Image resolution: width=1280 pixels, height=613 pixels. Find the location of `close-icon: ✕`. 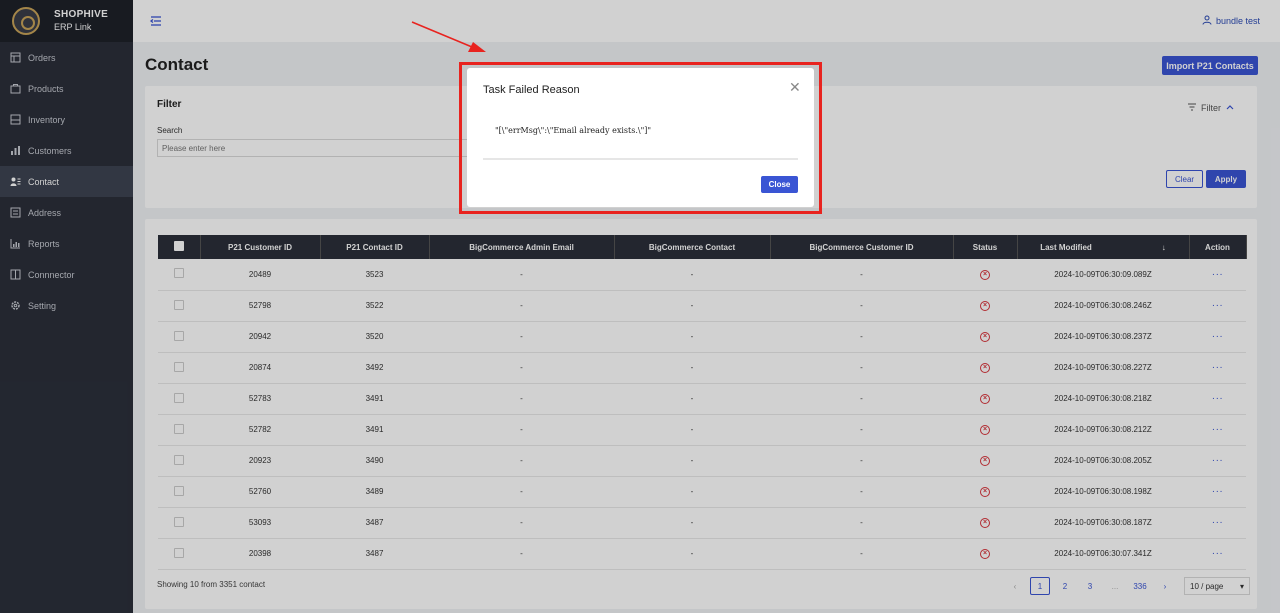

close-icon: ✕ is located at coordinates (795, 87).